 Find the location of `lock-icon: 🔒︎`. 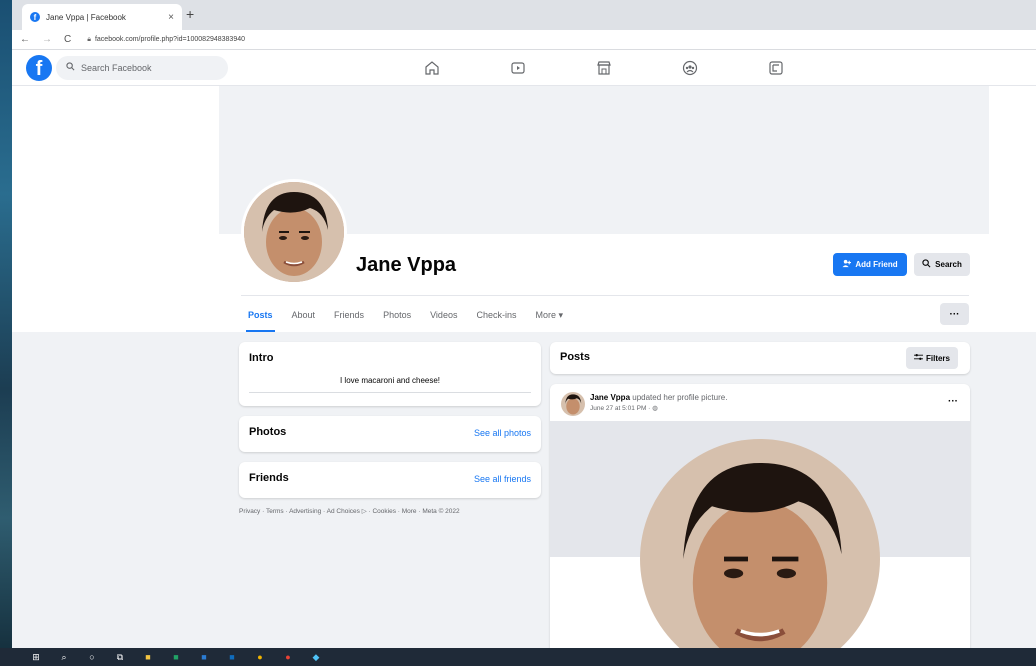

lock-icon: 🔒︎ is located at coordinates (89, 39).